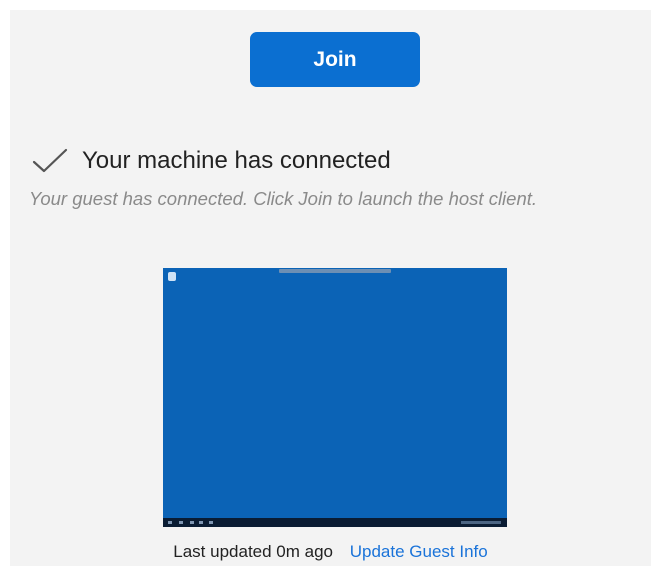  What do you see at coordinates (335, 522) in the screenshot?
I see `preview-taskbar` at bounding box center [335, 522].